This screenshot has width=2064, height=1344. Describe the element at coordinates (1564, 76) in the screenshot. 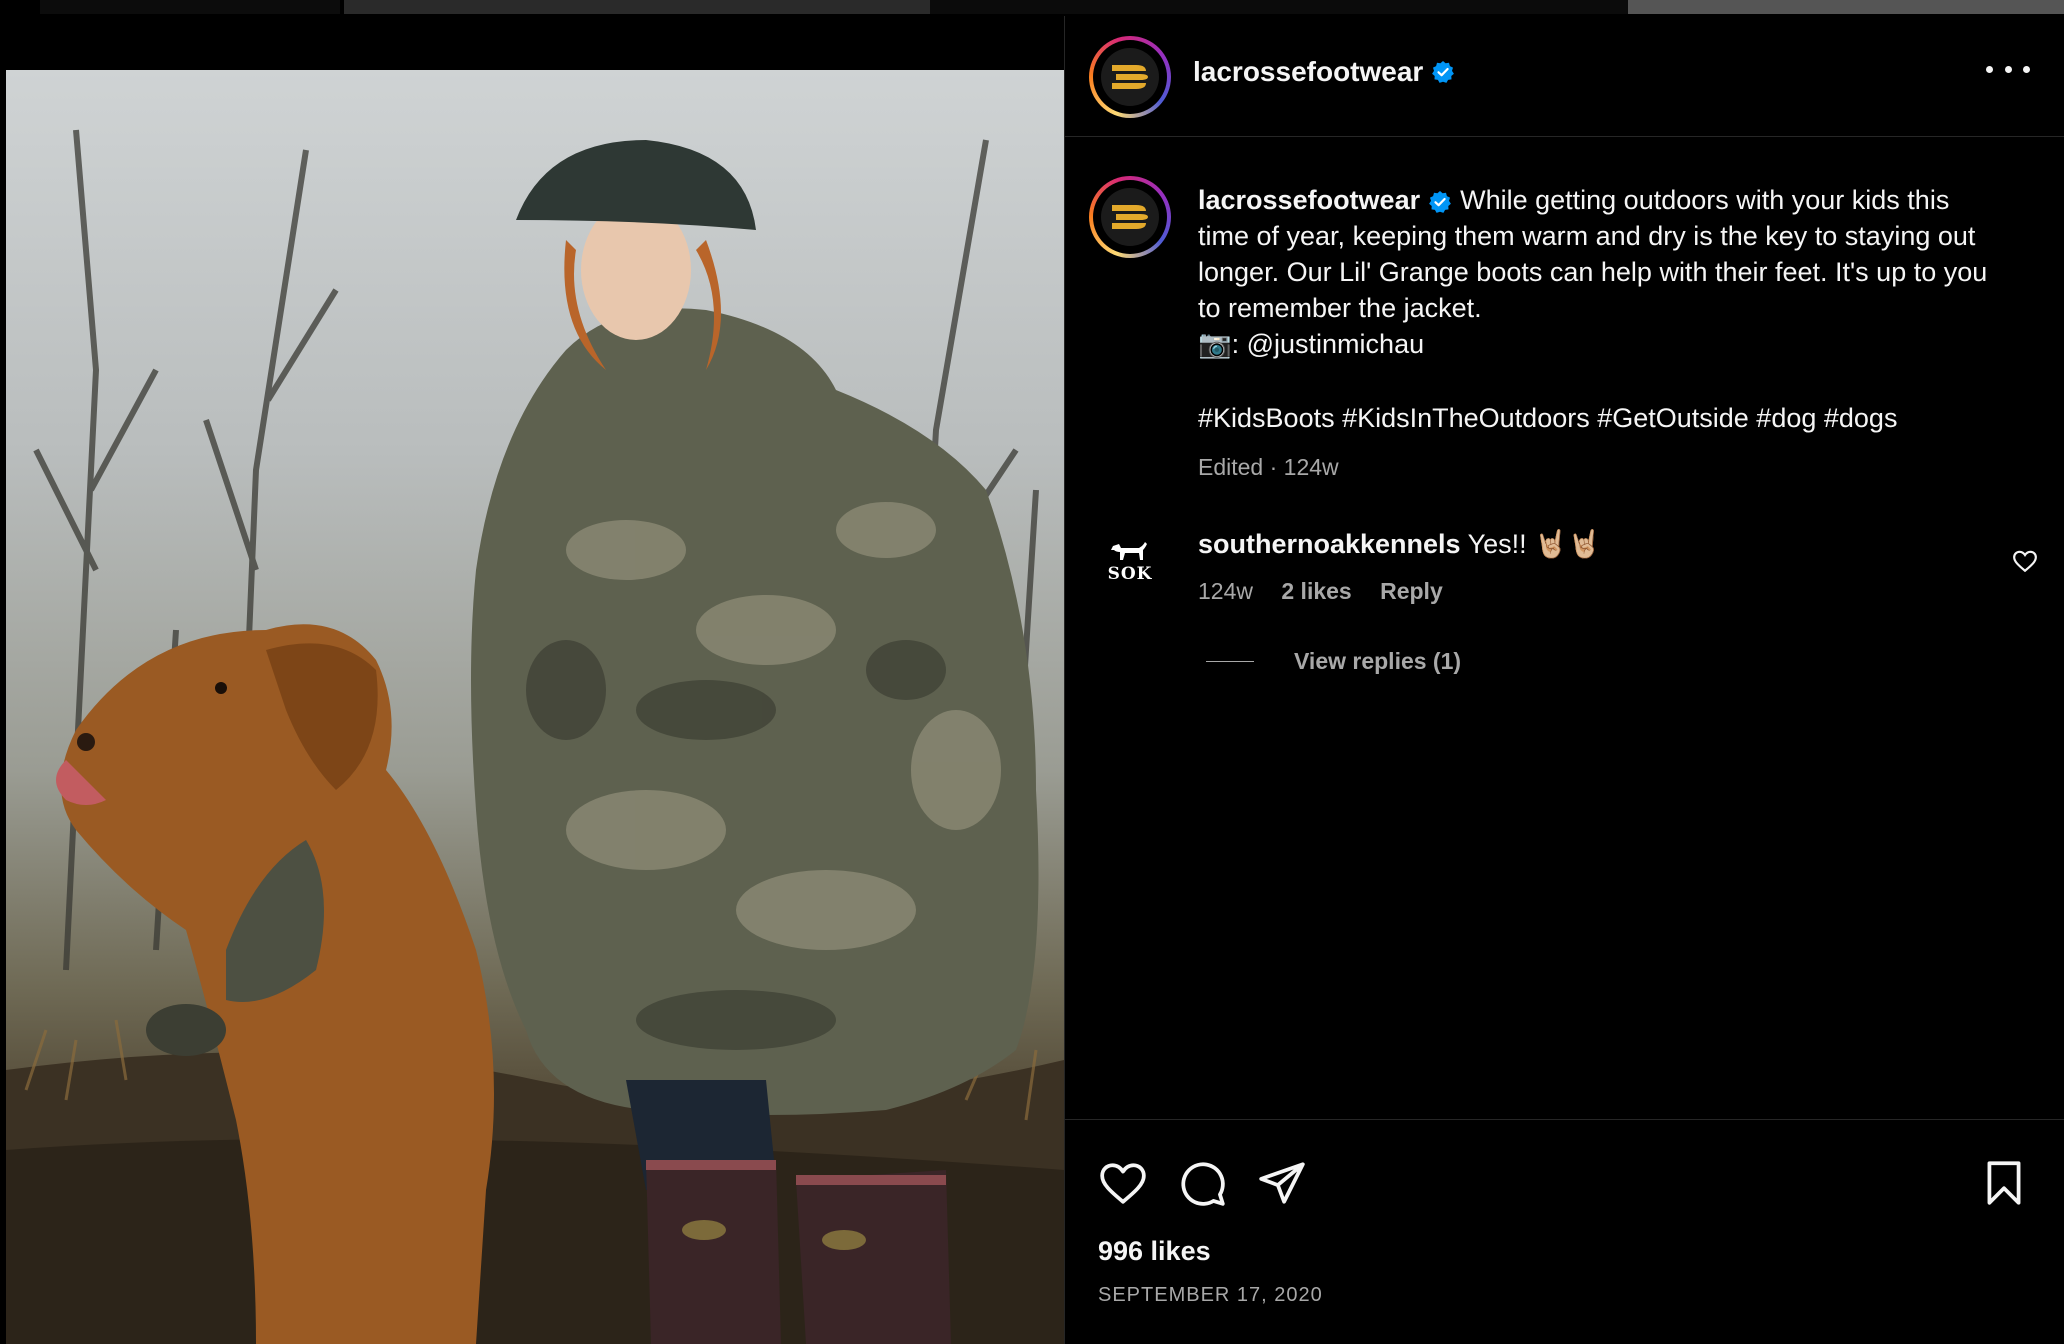

I see `post-header: lacrossefootwear` at that location.